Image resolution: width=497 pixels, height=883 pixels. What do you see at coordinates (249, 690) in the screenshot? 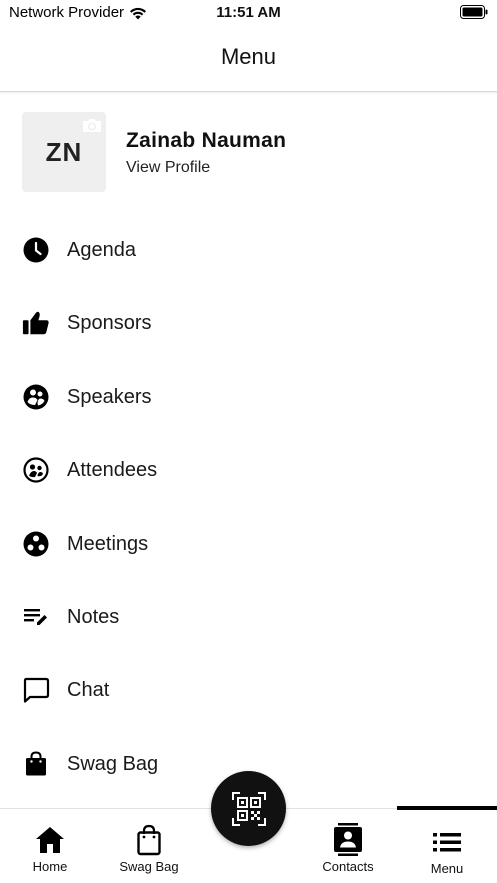
I see `menu-item-chat: Chat` at bounding box center [249, 690].